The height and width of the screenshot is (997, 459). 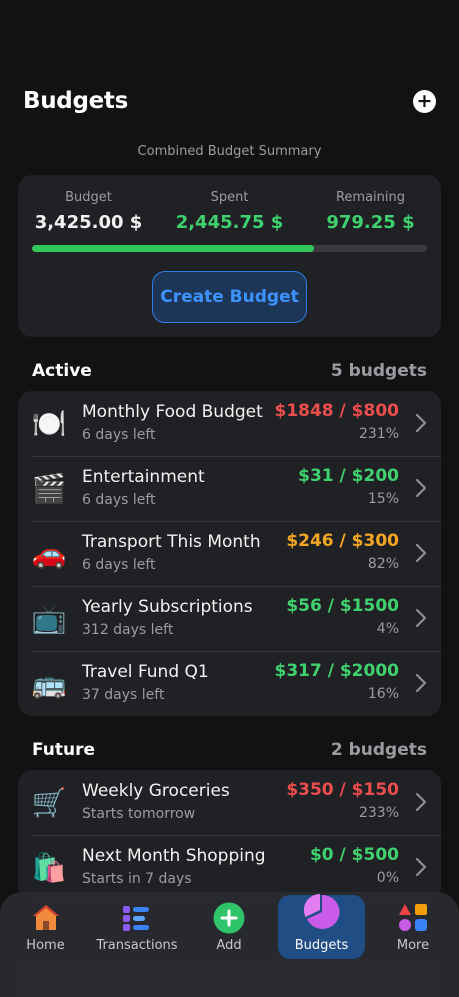 What do you see at coordinates (137, 945) in the screenshot?
I see `tab-transactions-label: Transactions` at bounding box center [137, 945].